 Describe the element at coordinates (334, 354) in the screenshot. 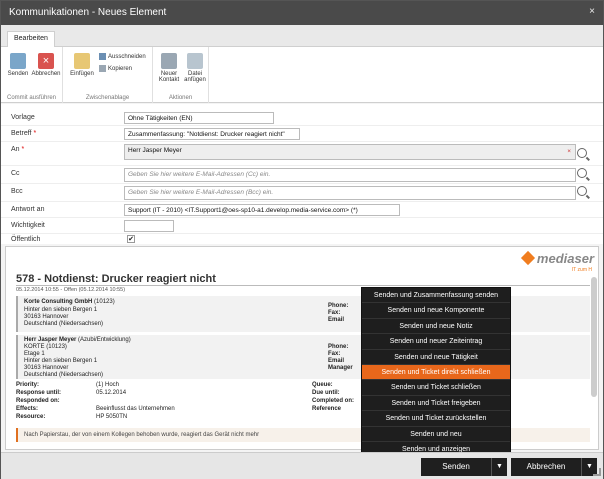

I see `contact-fax-label: Fax:` at that location.